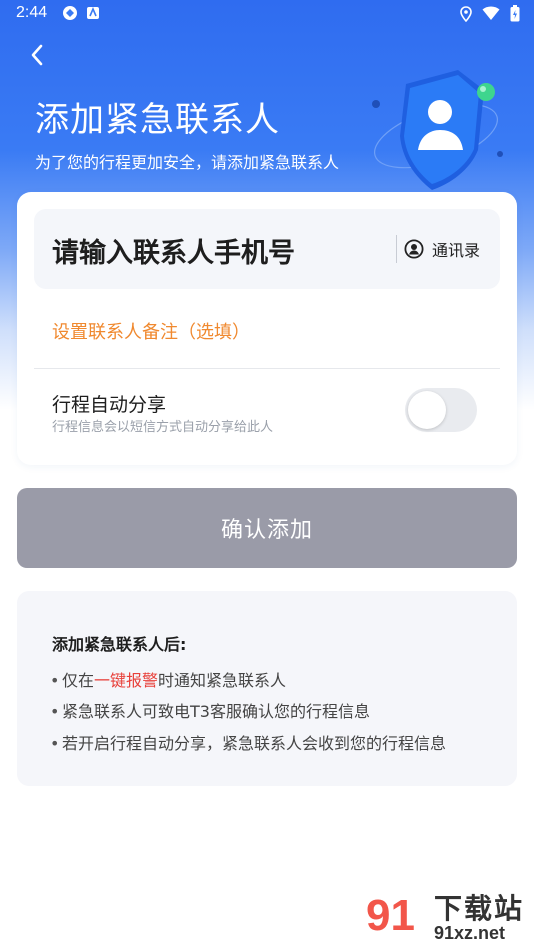 The height and width of the screenshot is (950, 534). What do you see at coordinates (157, 120) in the screenshot?
I see `page-title: 添加紧急联系人` at bounding box center [157, 120].